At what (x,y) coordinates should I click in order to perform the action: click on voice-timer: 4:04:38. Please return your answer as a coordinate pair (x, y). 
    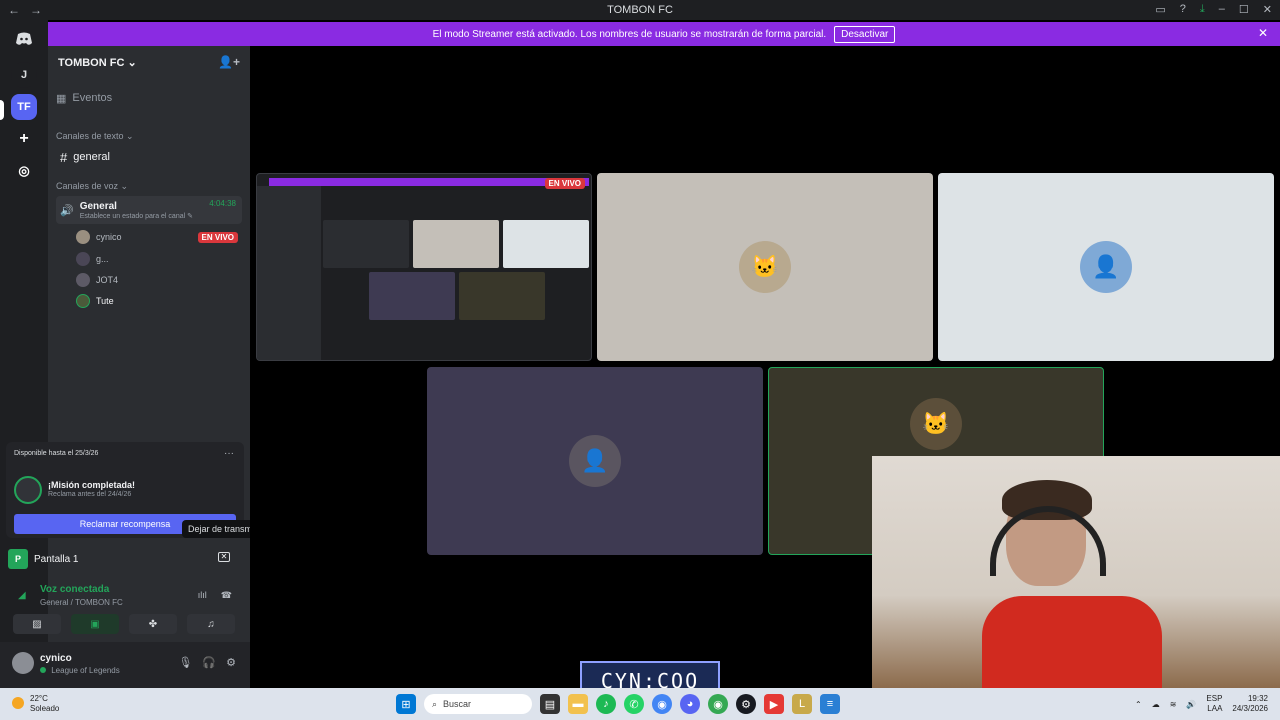
    Looking at the image, I should click on (222, 203).